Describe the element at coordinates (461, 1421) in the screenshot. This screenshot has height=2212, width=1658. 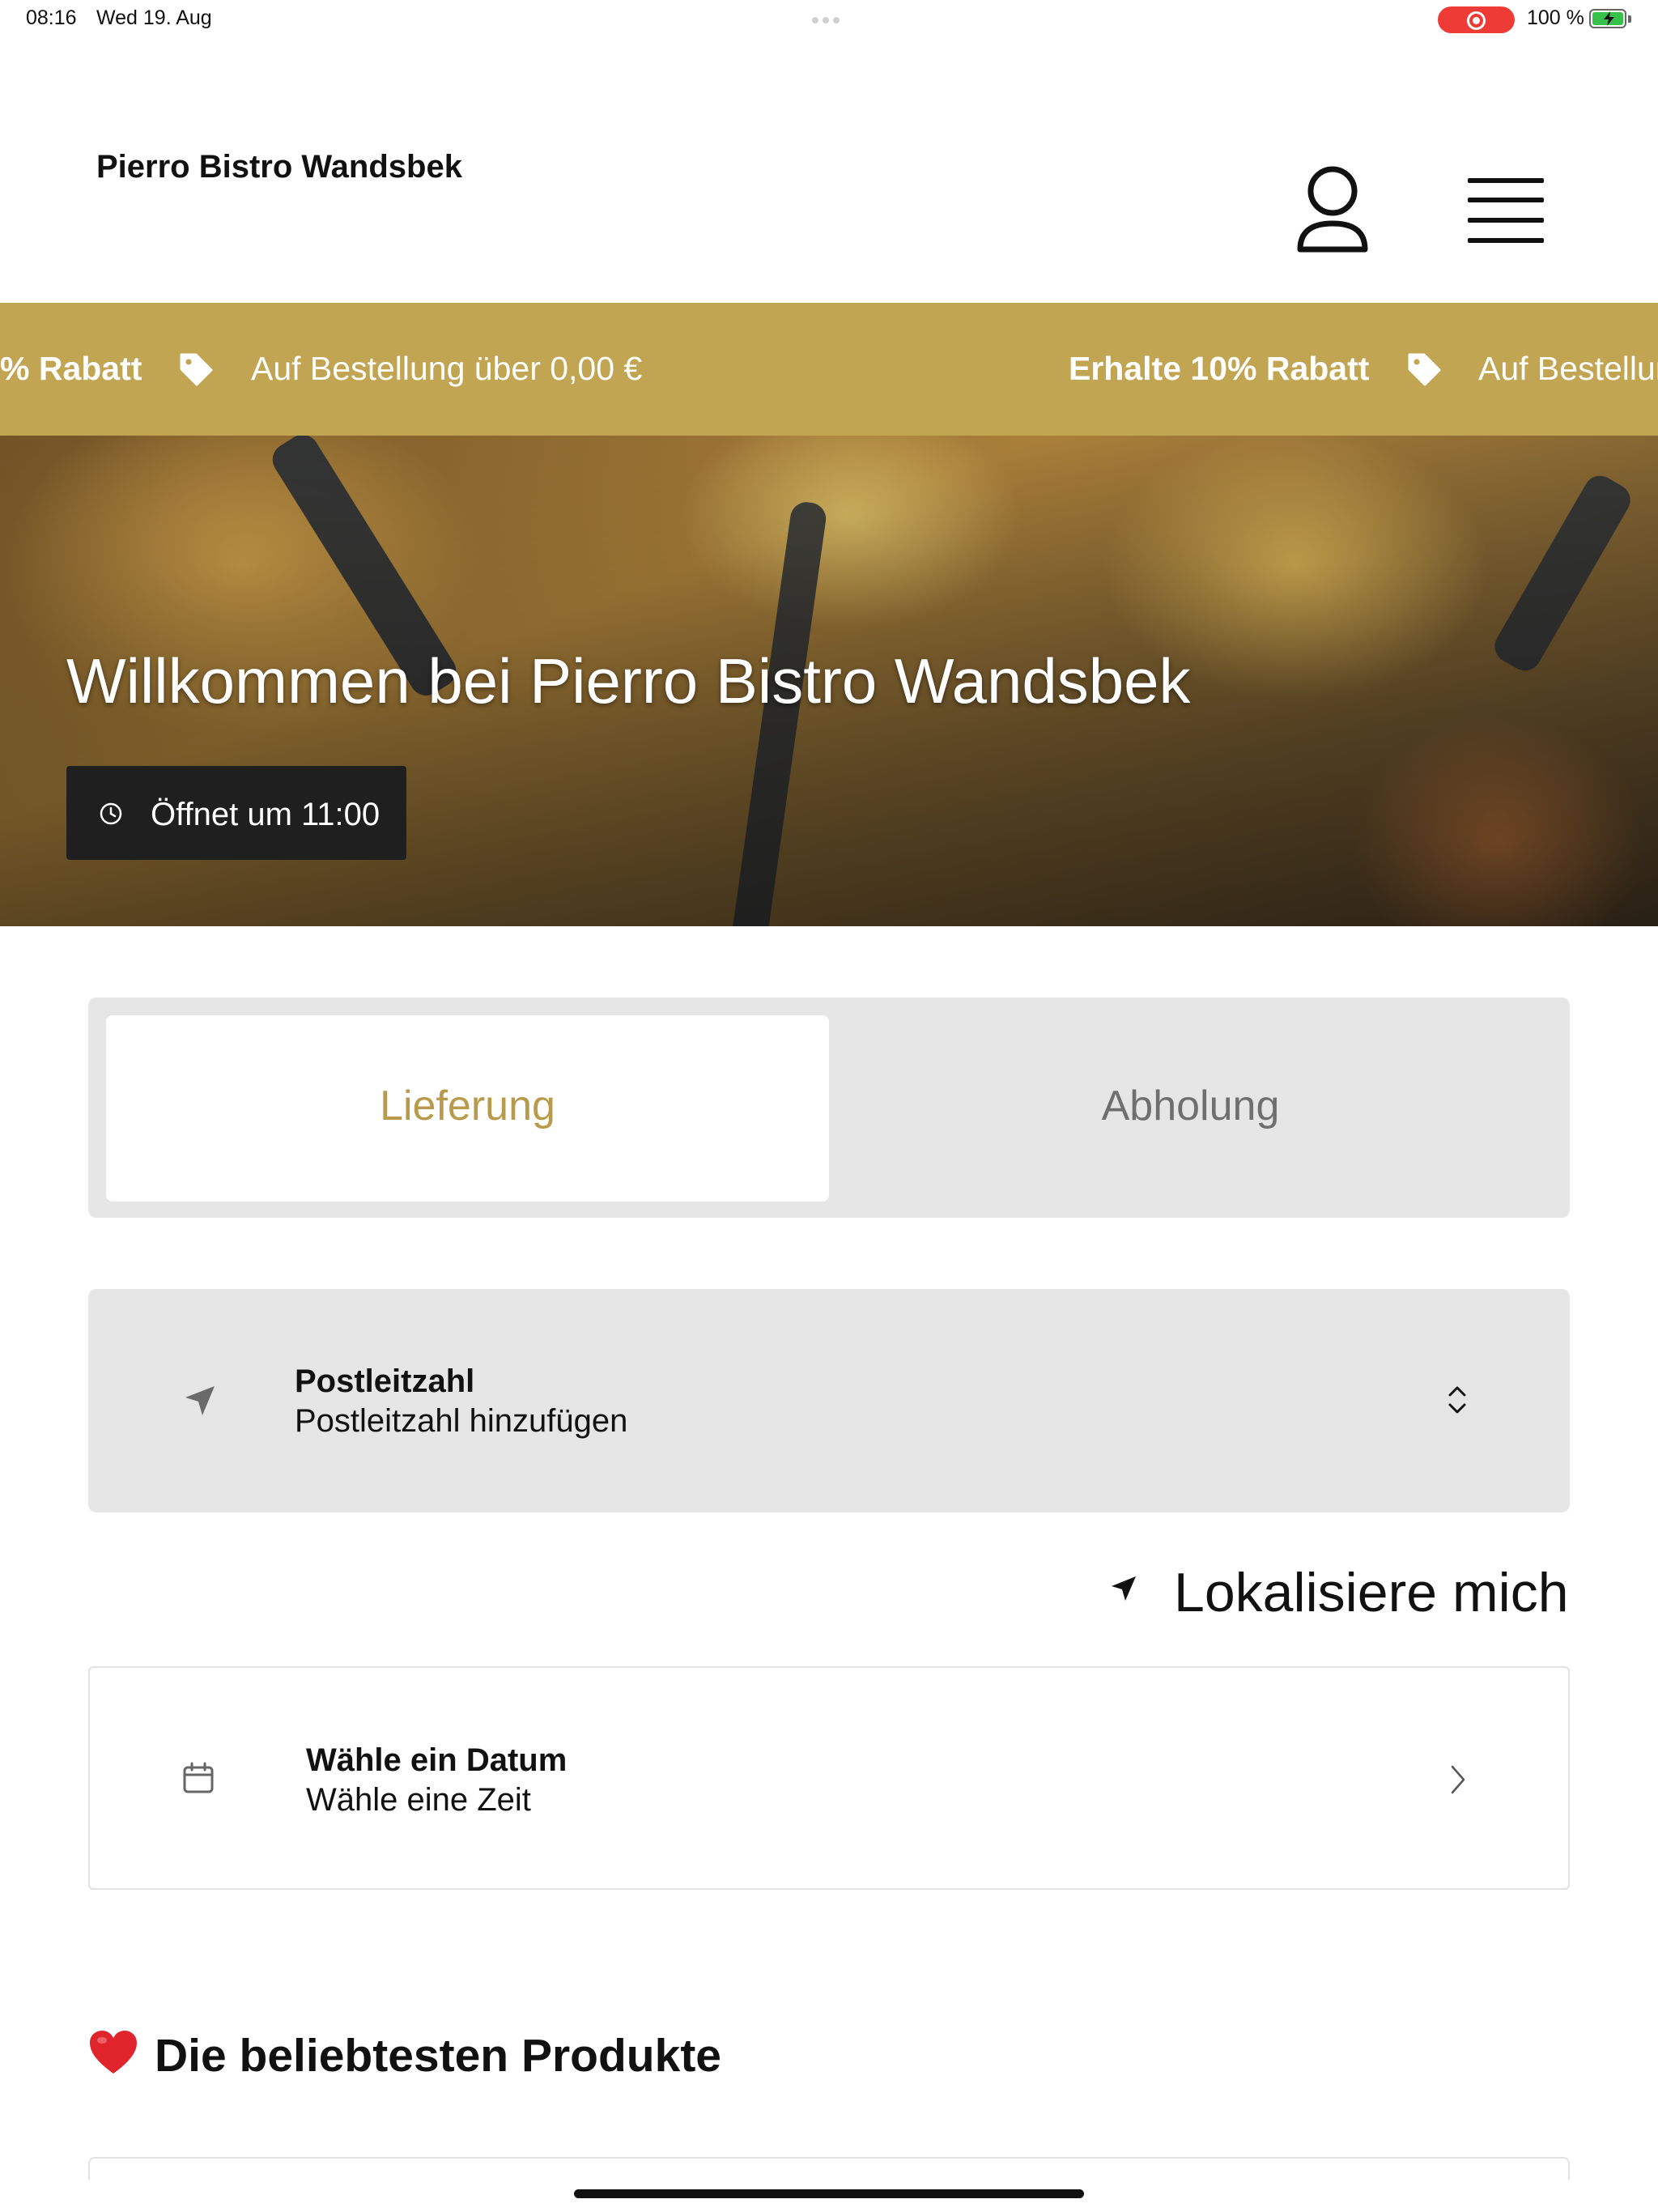
I see `postal-code-placeholder: Postleitzahl hinzufügen` at that location.